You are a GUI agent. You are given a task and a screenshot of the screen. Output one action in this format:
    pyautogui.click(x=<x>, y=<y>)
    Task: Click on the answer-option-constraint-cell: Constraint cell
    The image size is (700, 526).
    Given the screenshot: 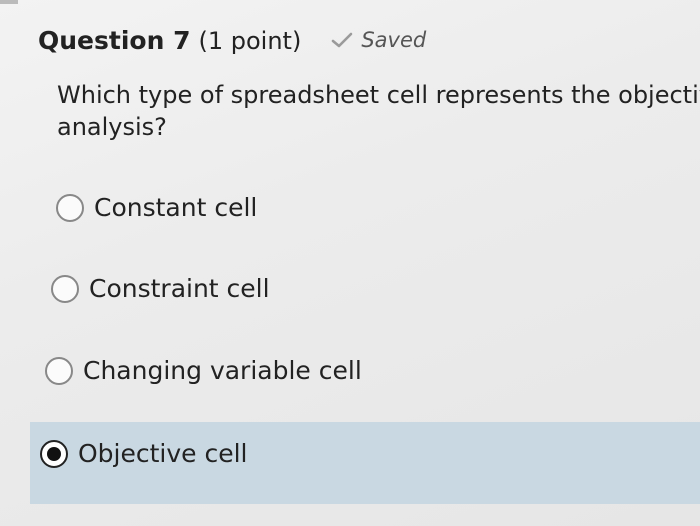 What is the action you would take?
    pyautogui.click(x=160, y=288)
    